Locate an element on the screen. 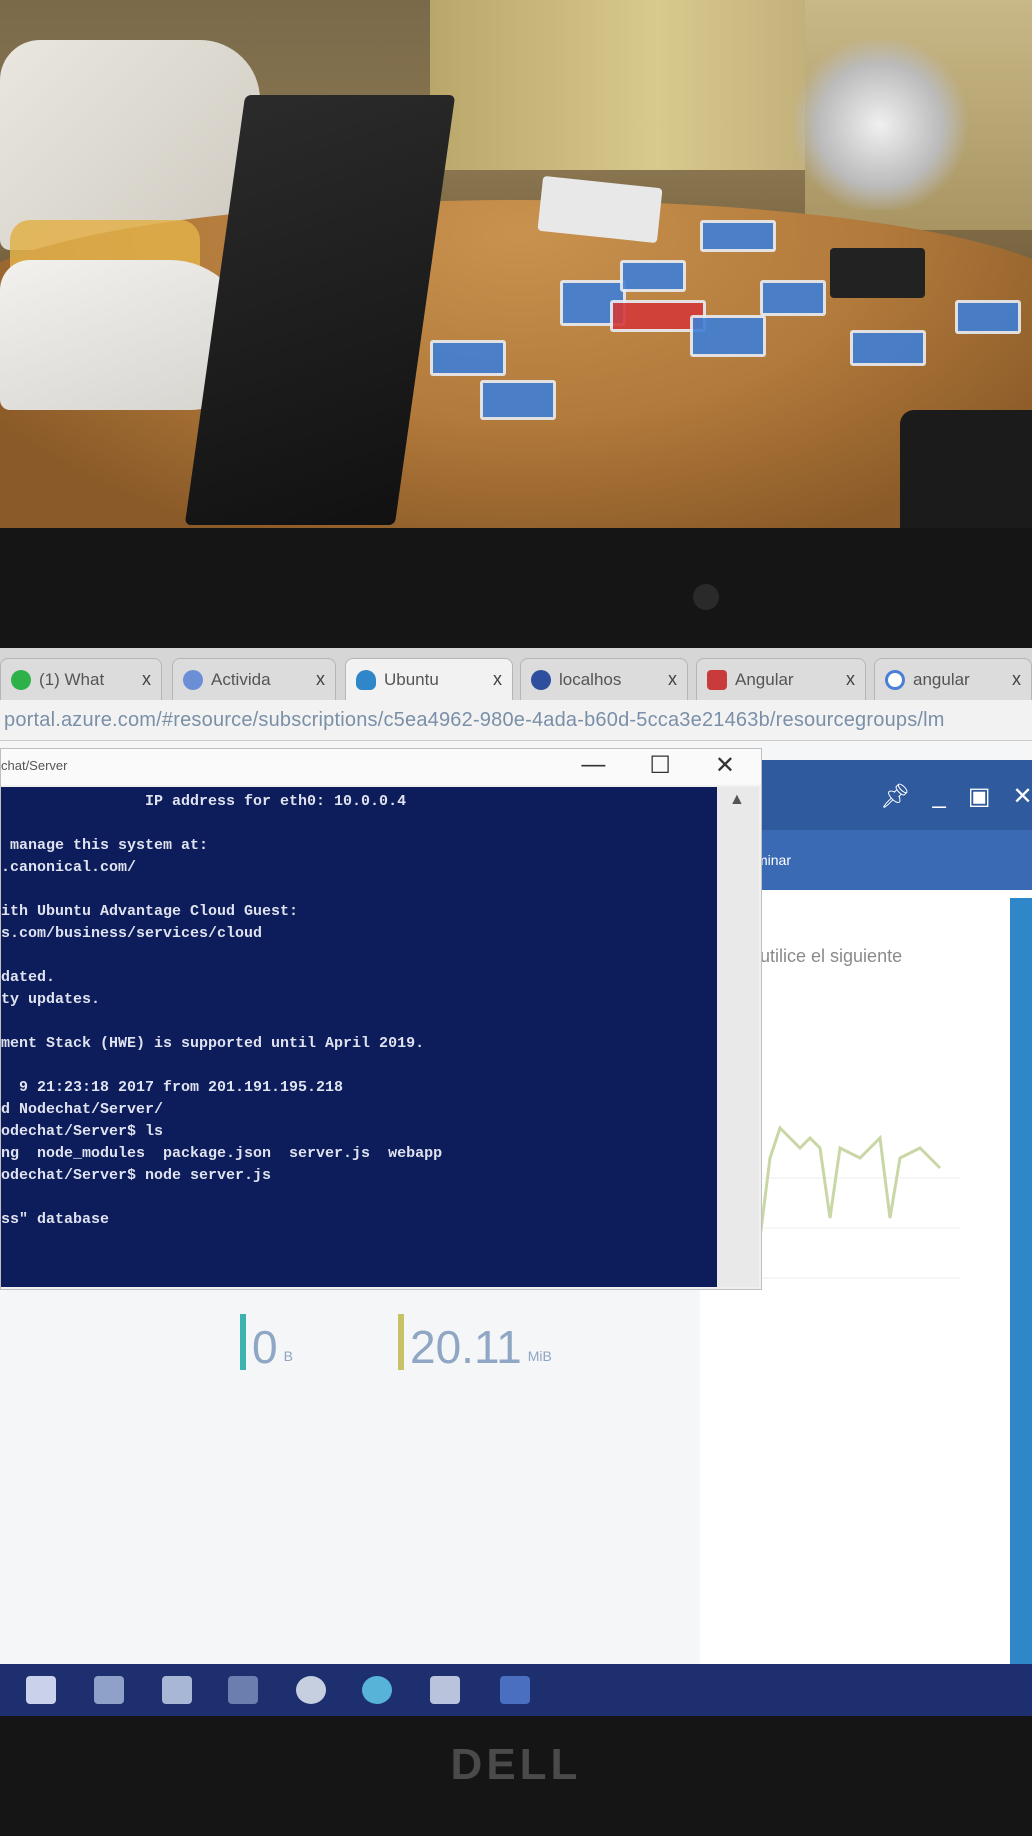  cloud-icon is located at coordinates (366, 679).